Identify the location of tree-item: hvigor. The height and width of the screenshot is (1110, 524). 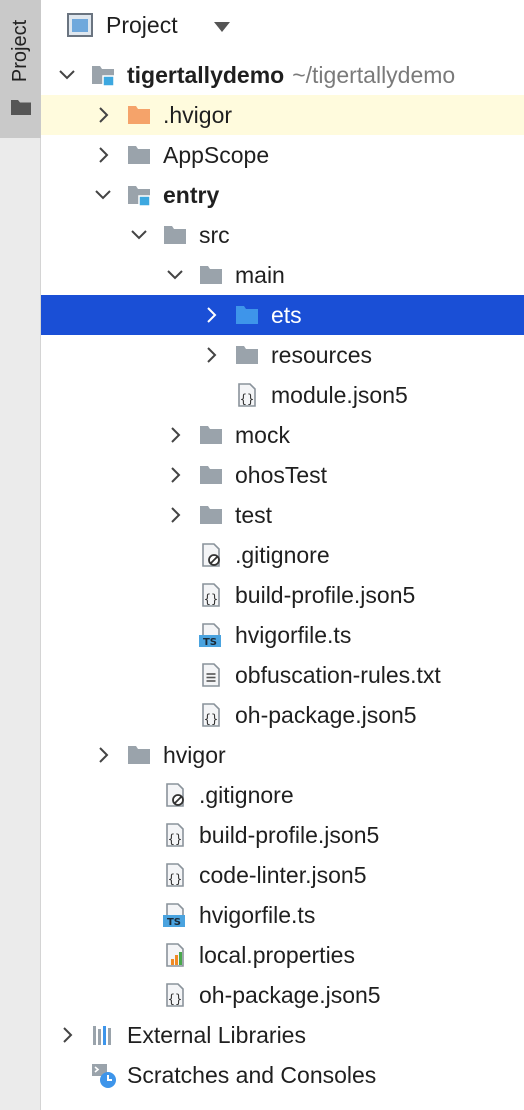
(282, 755).